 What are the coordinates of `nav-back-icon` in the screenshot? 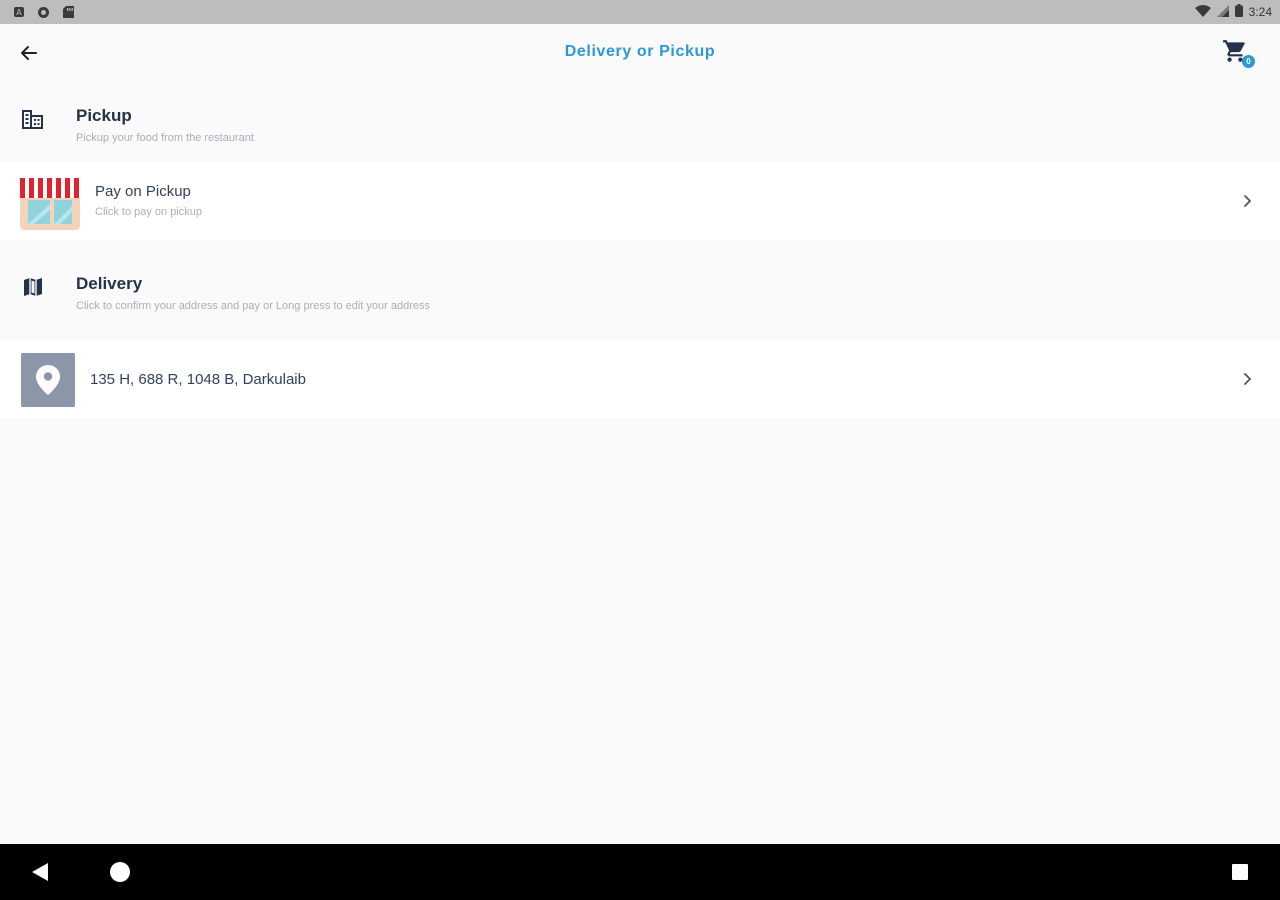 It's located at (41, 873).